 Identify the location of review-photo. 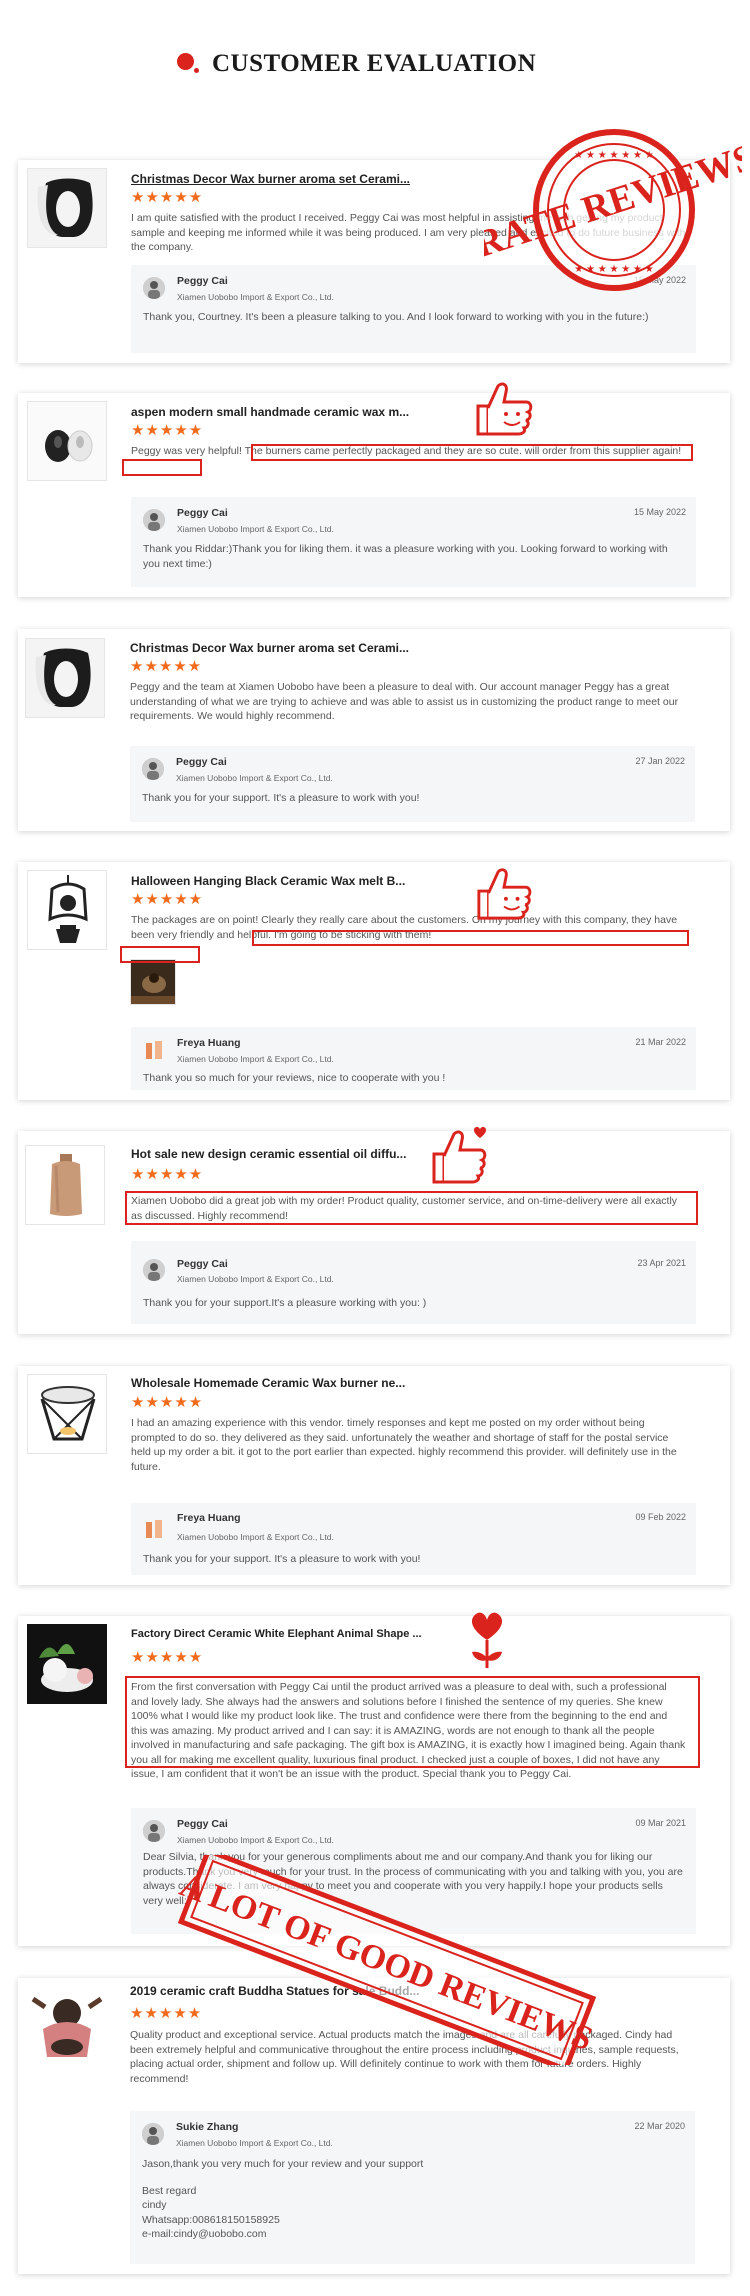
(153, 982).